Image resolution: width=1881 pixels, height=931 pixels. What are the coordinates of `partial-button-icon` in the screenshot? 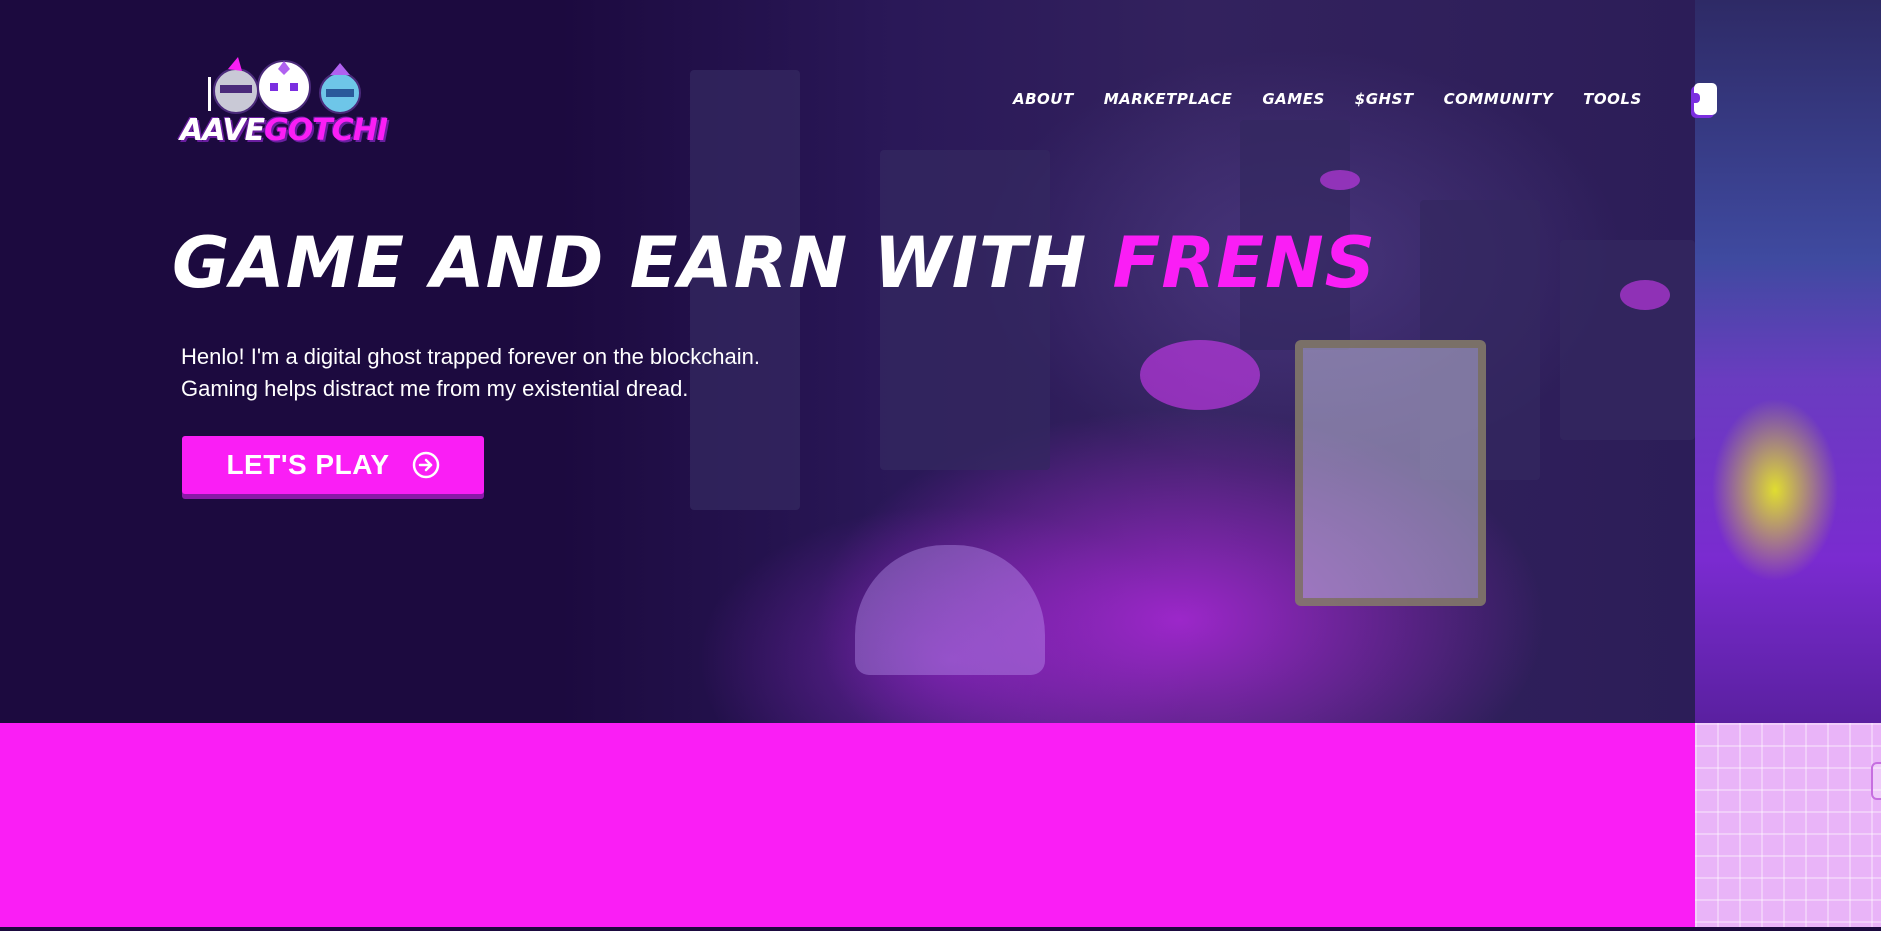 It's located at (1705, 99).